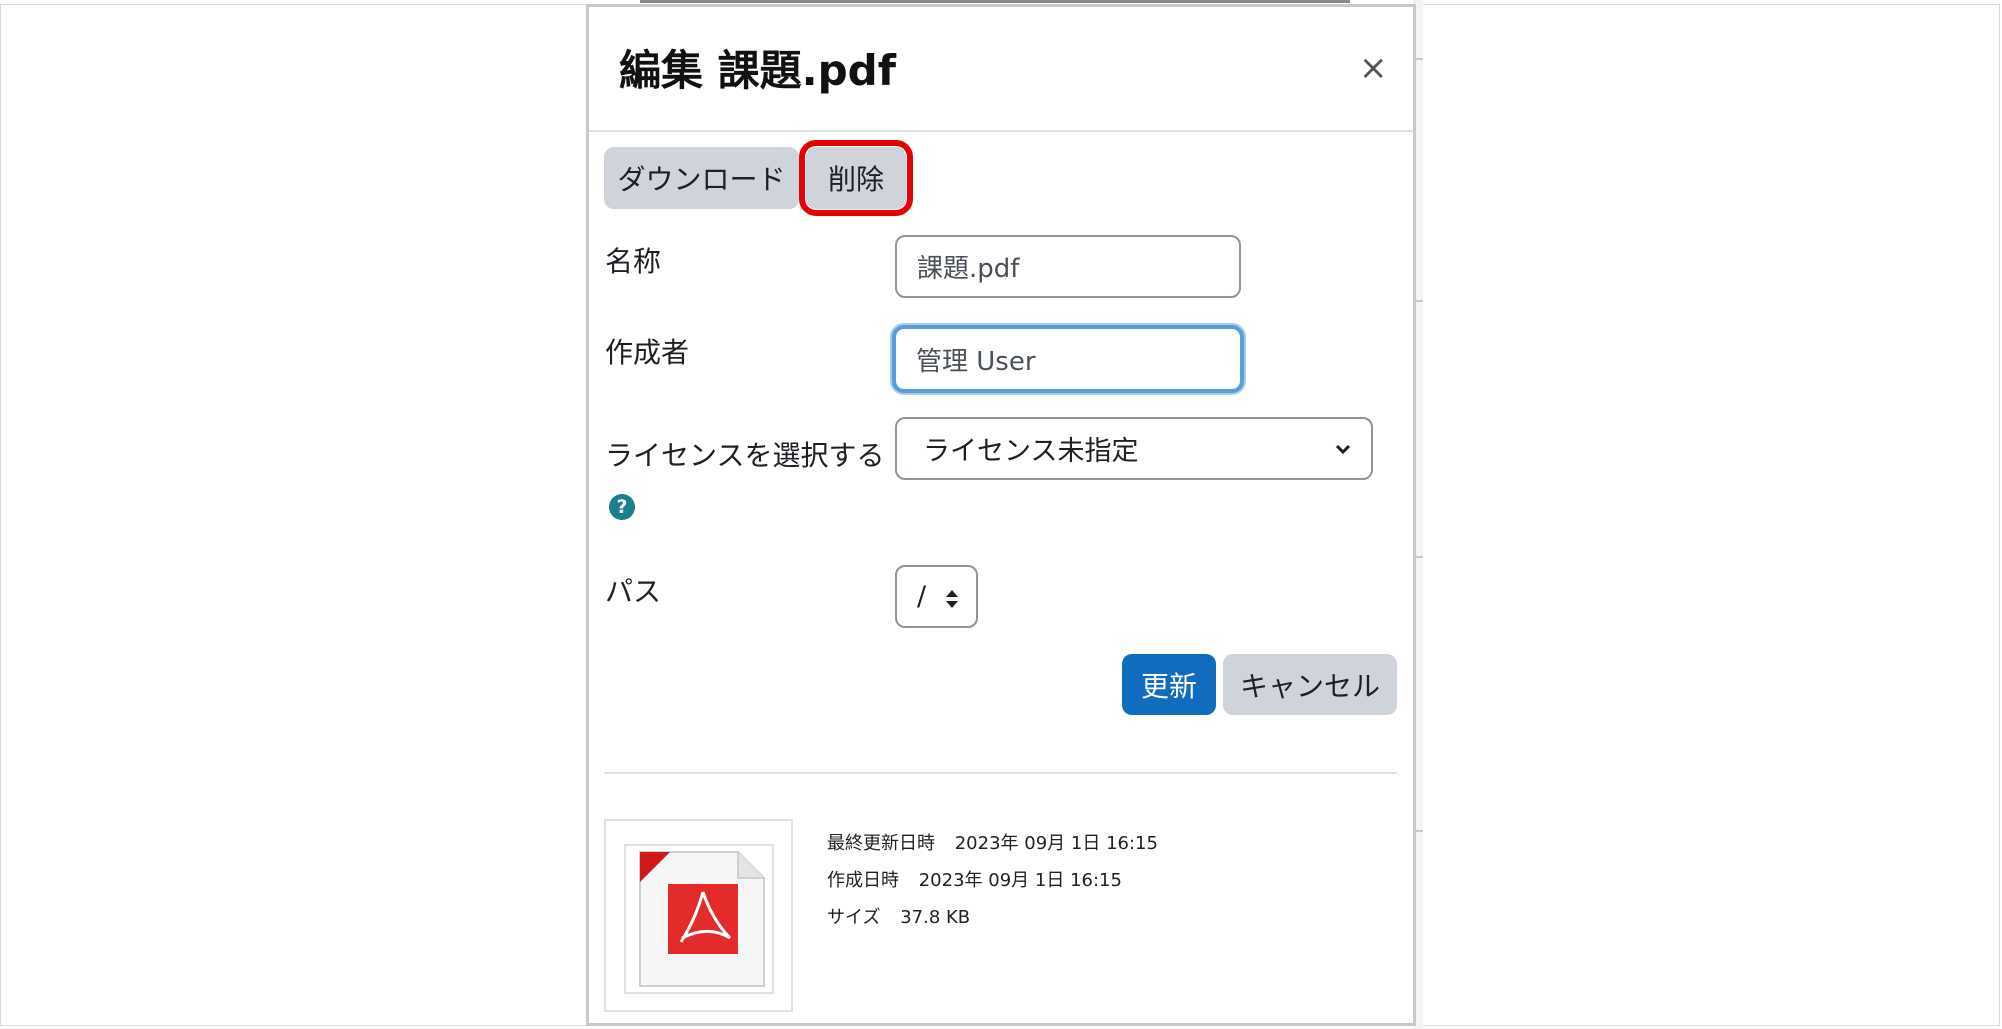 This screenshot has width=2002, height=1029. Describe the element at coordinates (622, 507) in the screenshot. I see `help-icon: ?` at that location.